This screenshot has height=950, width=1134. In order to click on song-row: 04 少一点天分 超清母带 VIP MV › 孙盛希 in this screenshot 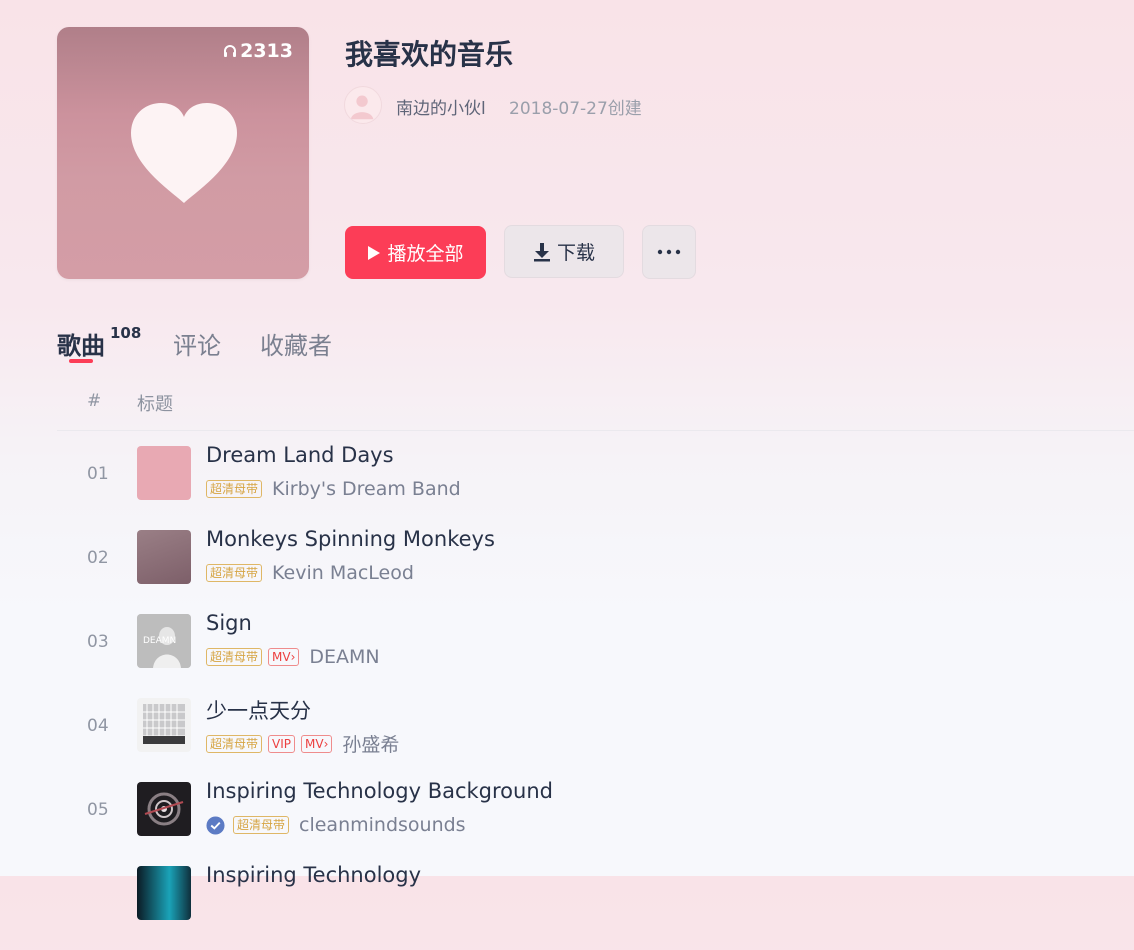, I will do `click(567, 740)`.